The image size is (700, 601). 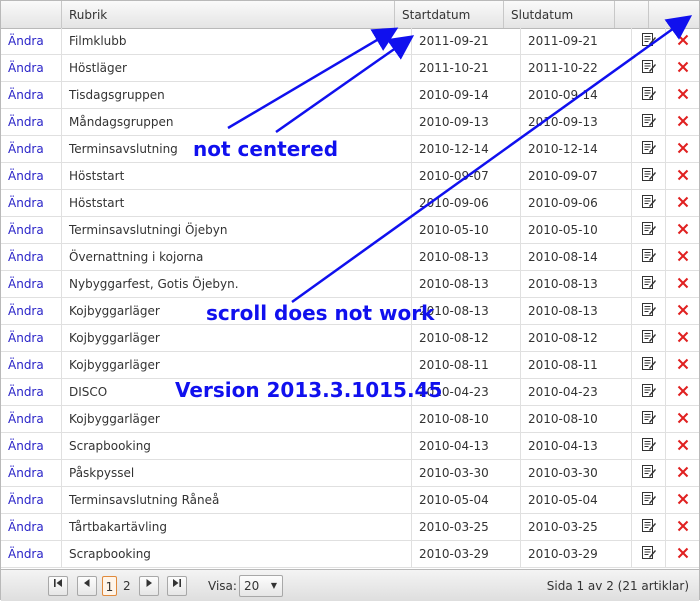 I want to click on page-2-link: 2, so click(x=127, y=586).